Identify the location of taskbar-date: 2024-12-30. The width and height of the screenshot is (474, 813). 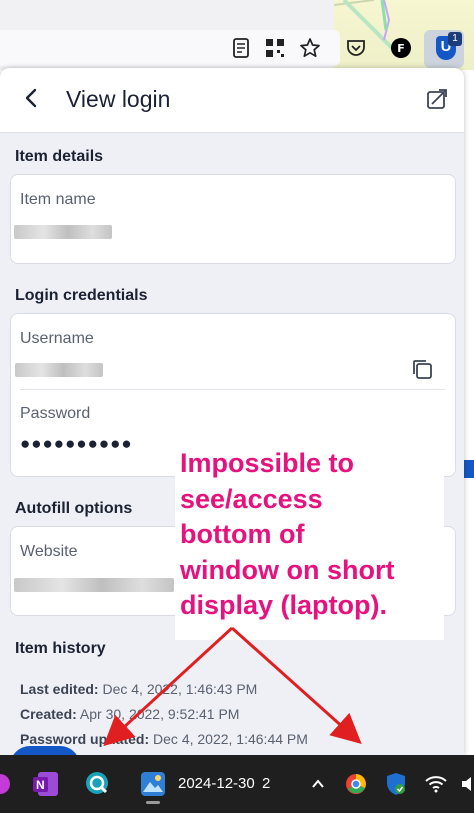
(216, 783).